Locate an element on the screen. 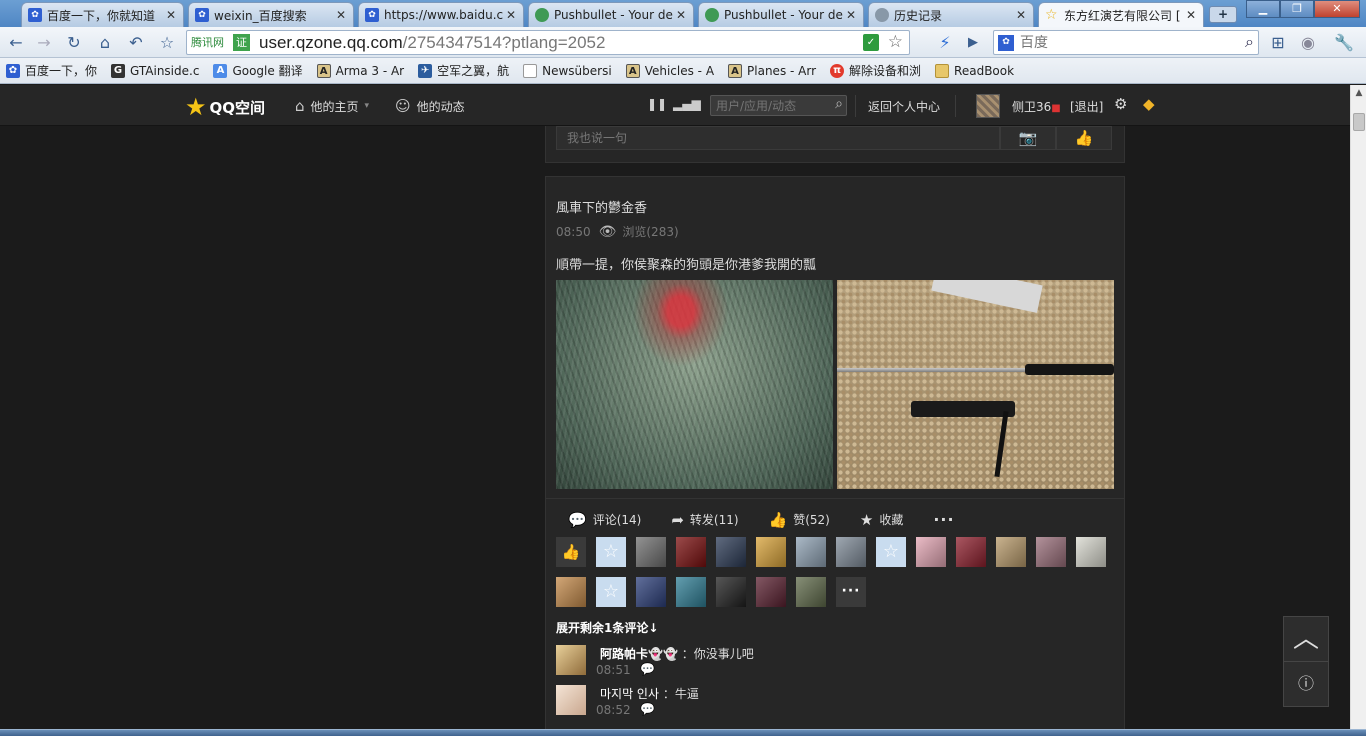 The image size is (1366, 736). back-to-center-link: 返回个人中心 is located at coordinates (904, 106).